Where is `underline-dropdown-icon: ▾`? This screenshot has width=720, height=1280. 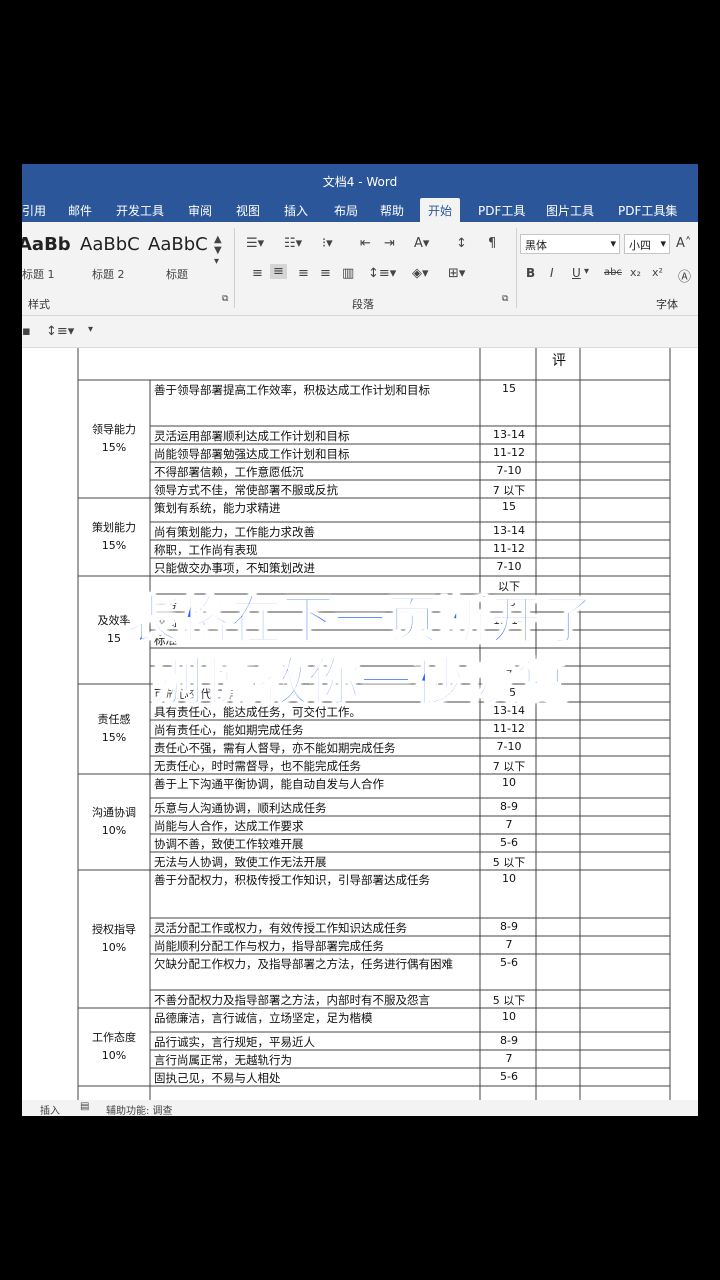 underline-dropdown-icon: ▾ is located at coordinates (586, 271).